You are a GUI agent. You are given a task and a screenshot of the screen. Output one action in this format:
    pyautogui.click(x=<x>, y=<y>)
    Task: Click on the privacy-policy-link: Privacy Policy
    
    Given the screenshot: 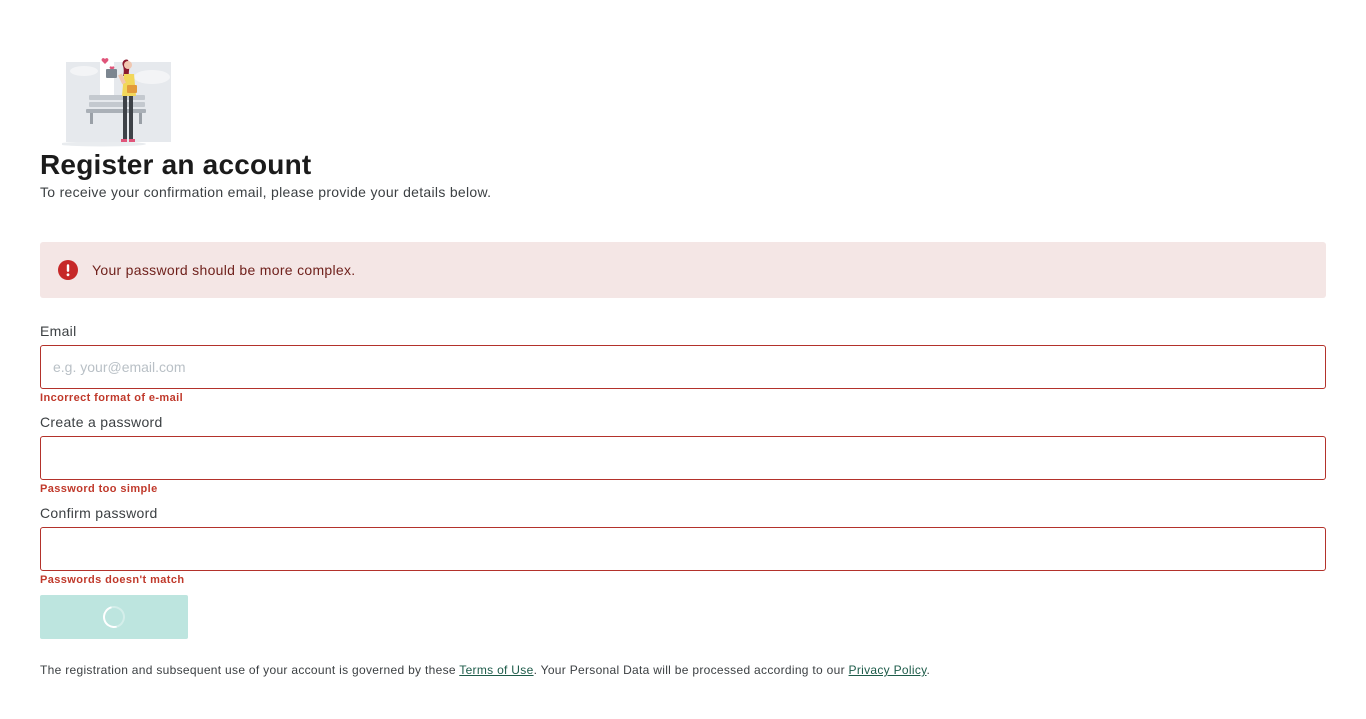 What is the action you would take?
    pyautogui.click(x=888, y=670)
    